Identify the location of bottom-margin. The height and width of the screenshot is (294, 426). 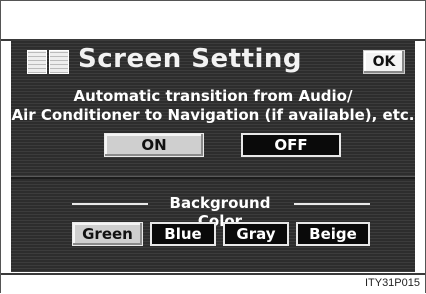
(213, 283).